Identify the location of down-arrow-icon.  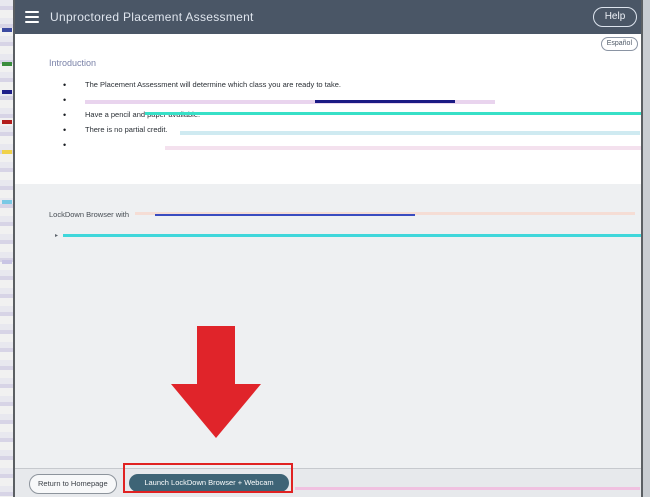
(216, 382).